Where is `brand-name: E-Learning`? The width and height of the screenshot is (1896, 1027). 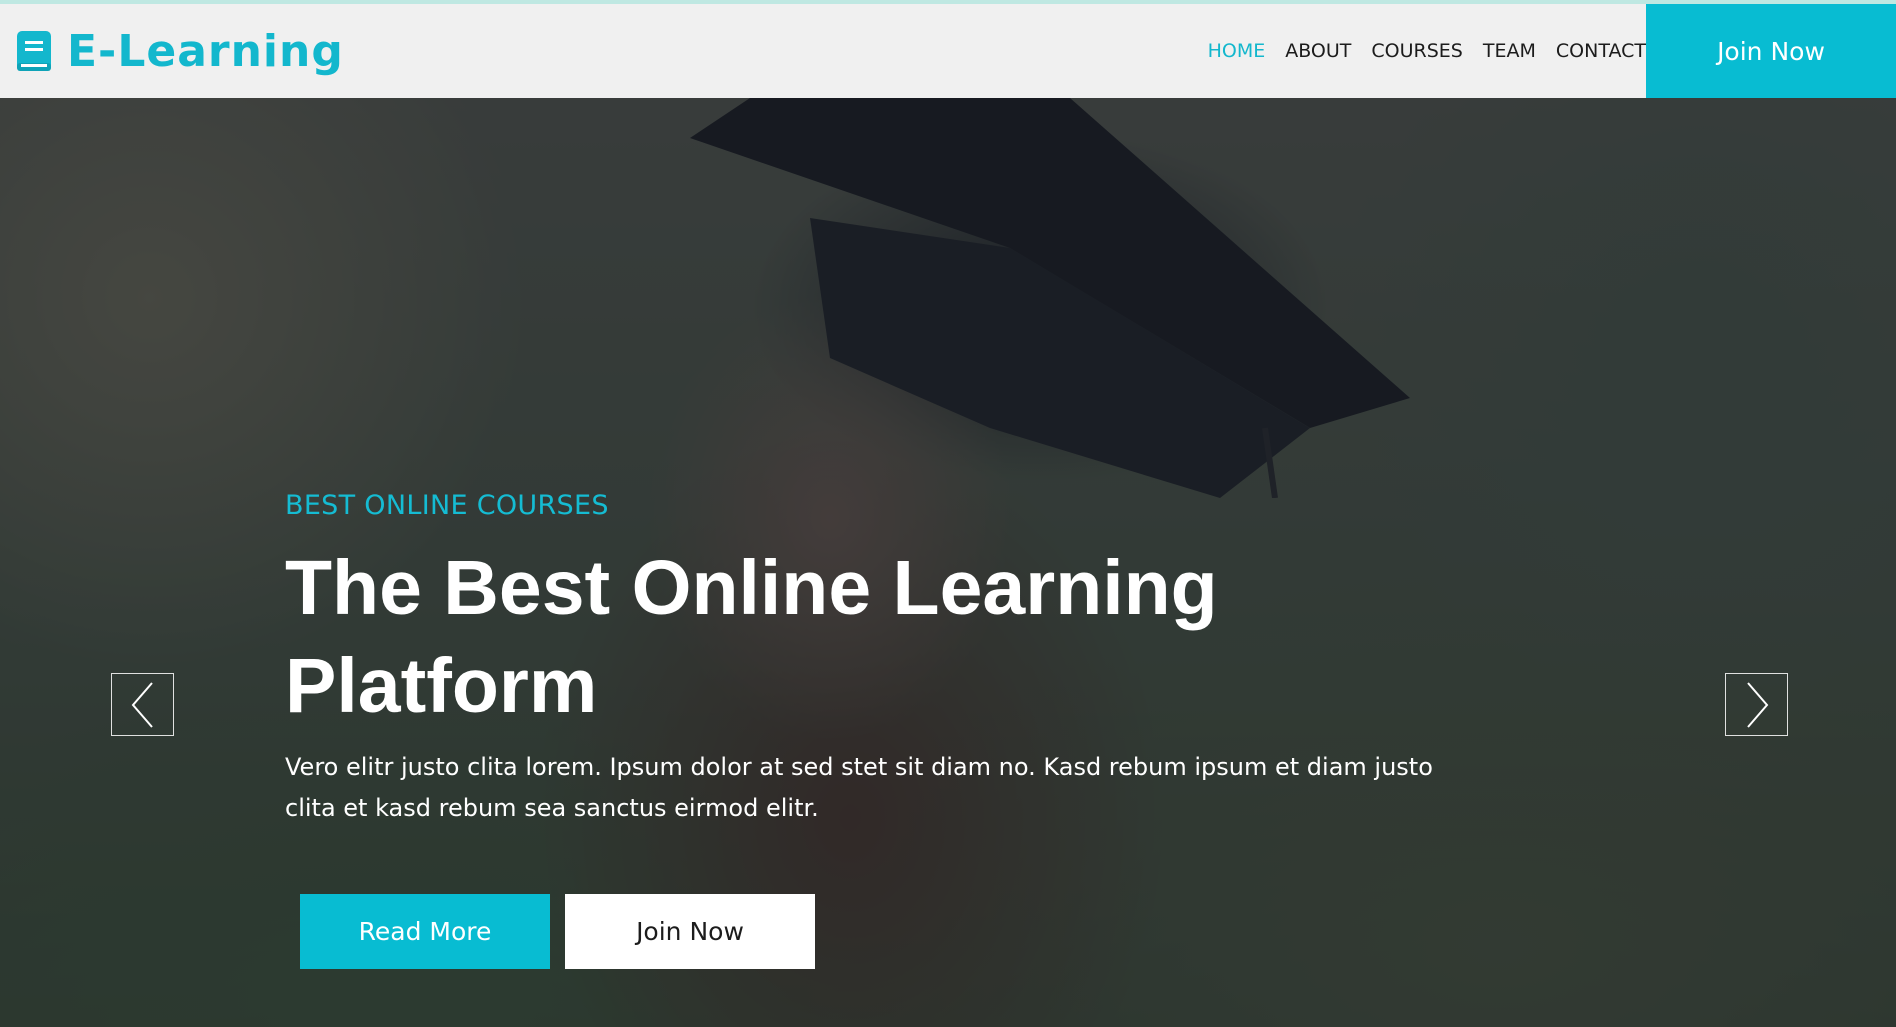 brand-name: E-Learning is located at coordinates (205, 51).